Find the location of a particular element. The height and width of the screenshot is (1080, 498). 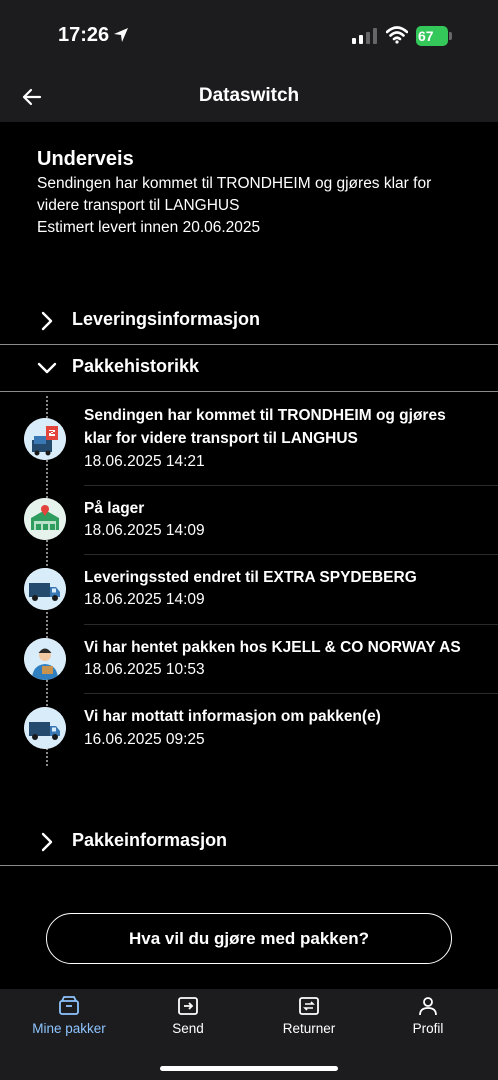

event-time: 18.06.2025 14:21 is located at coordinates (144, 461).